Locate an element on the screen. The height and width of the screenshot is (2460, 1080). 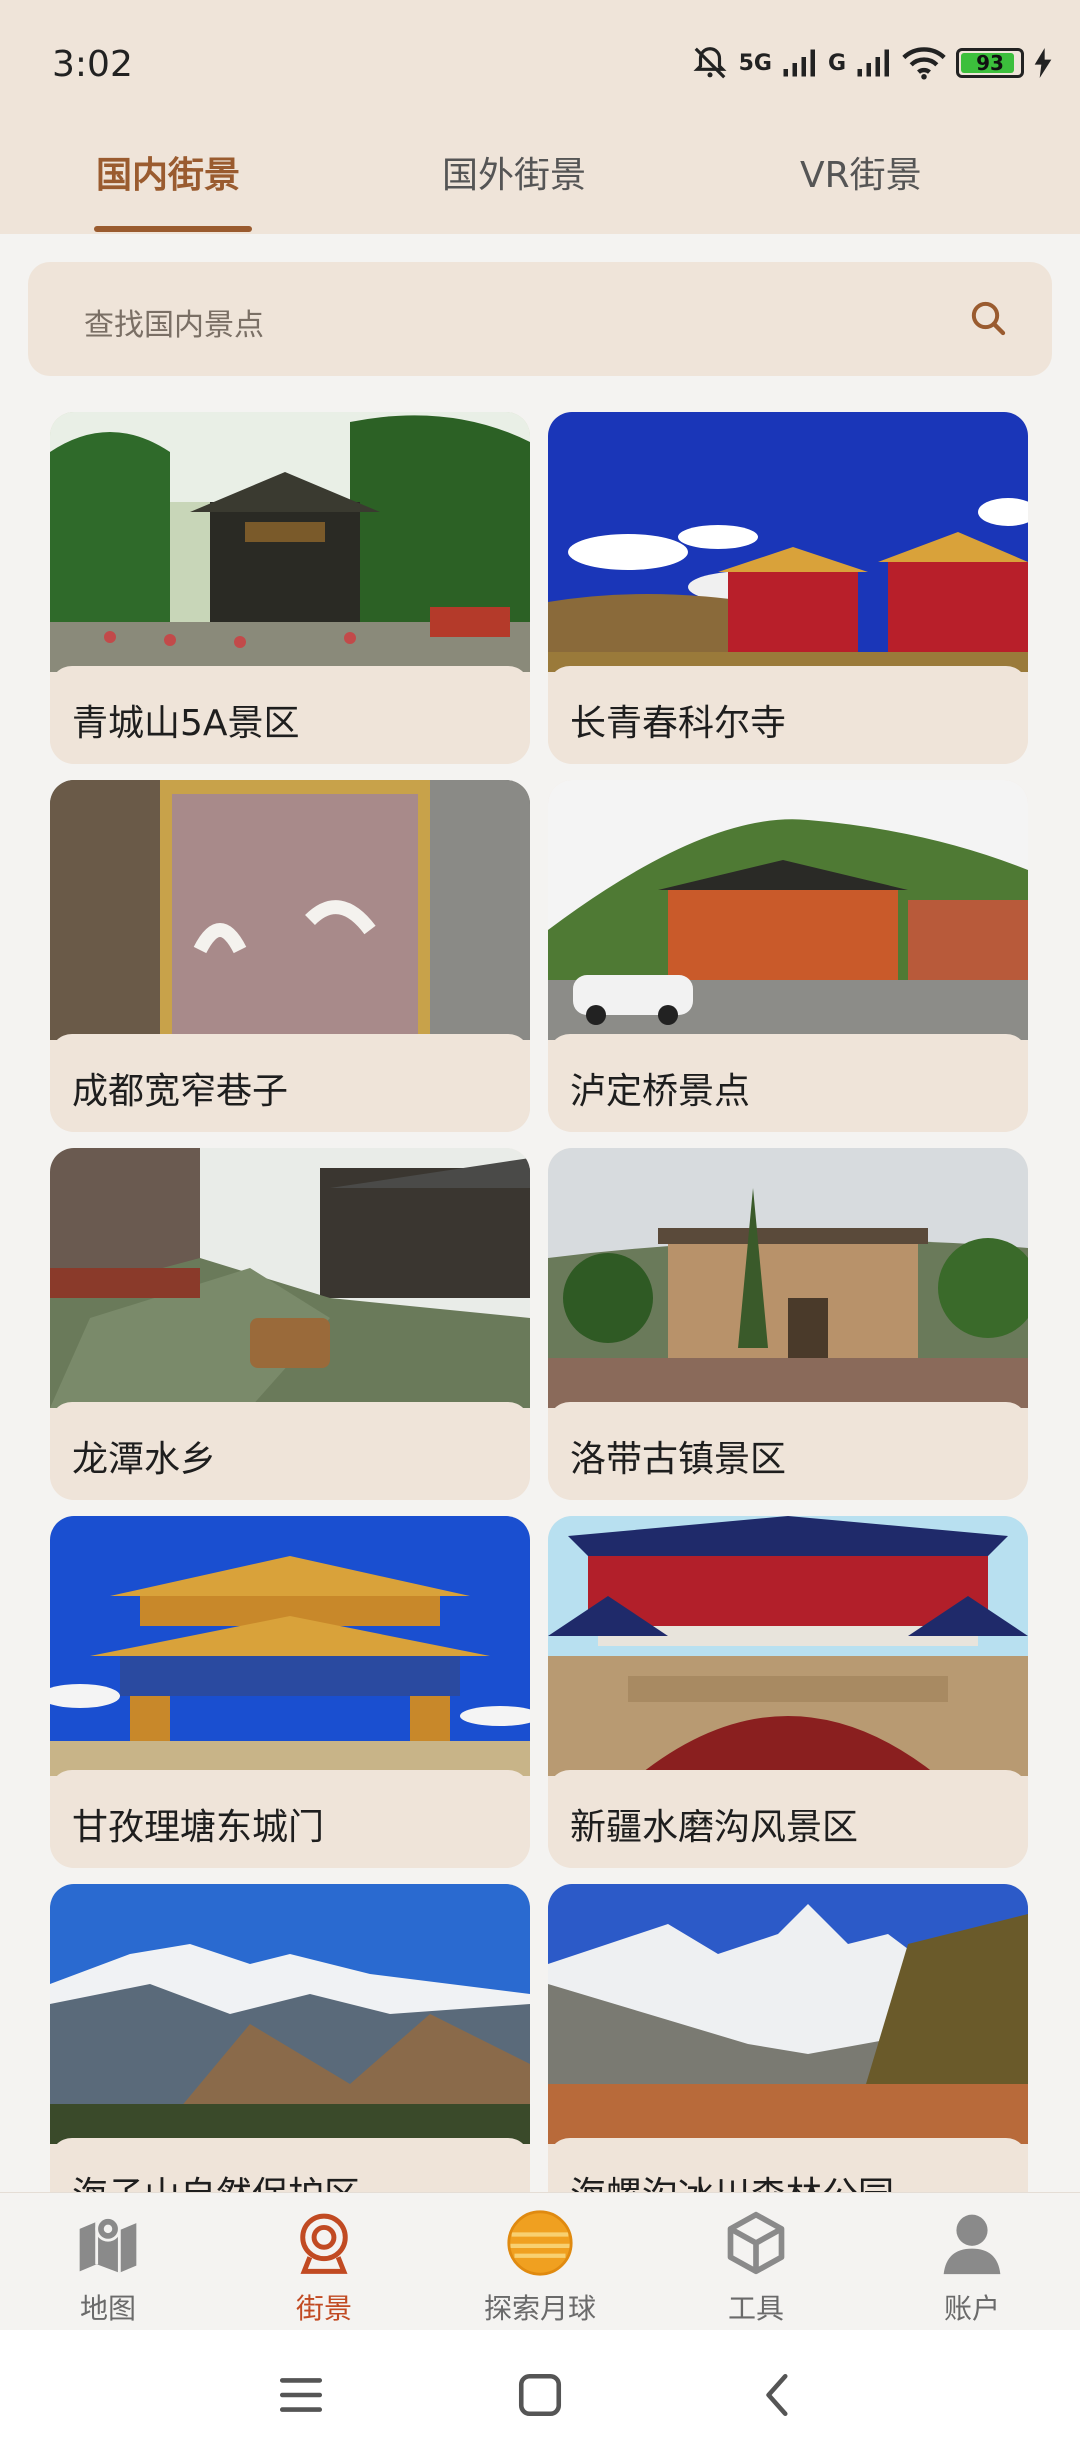
scenic-card-title: 青城山5A景区 is located at coordinates (186, 723).